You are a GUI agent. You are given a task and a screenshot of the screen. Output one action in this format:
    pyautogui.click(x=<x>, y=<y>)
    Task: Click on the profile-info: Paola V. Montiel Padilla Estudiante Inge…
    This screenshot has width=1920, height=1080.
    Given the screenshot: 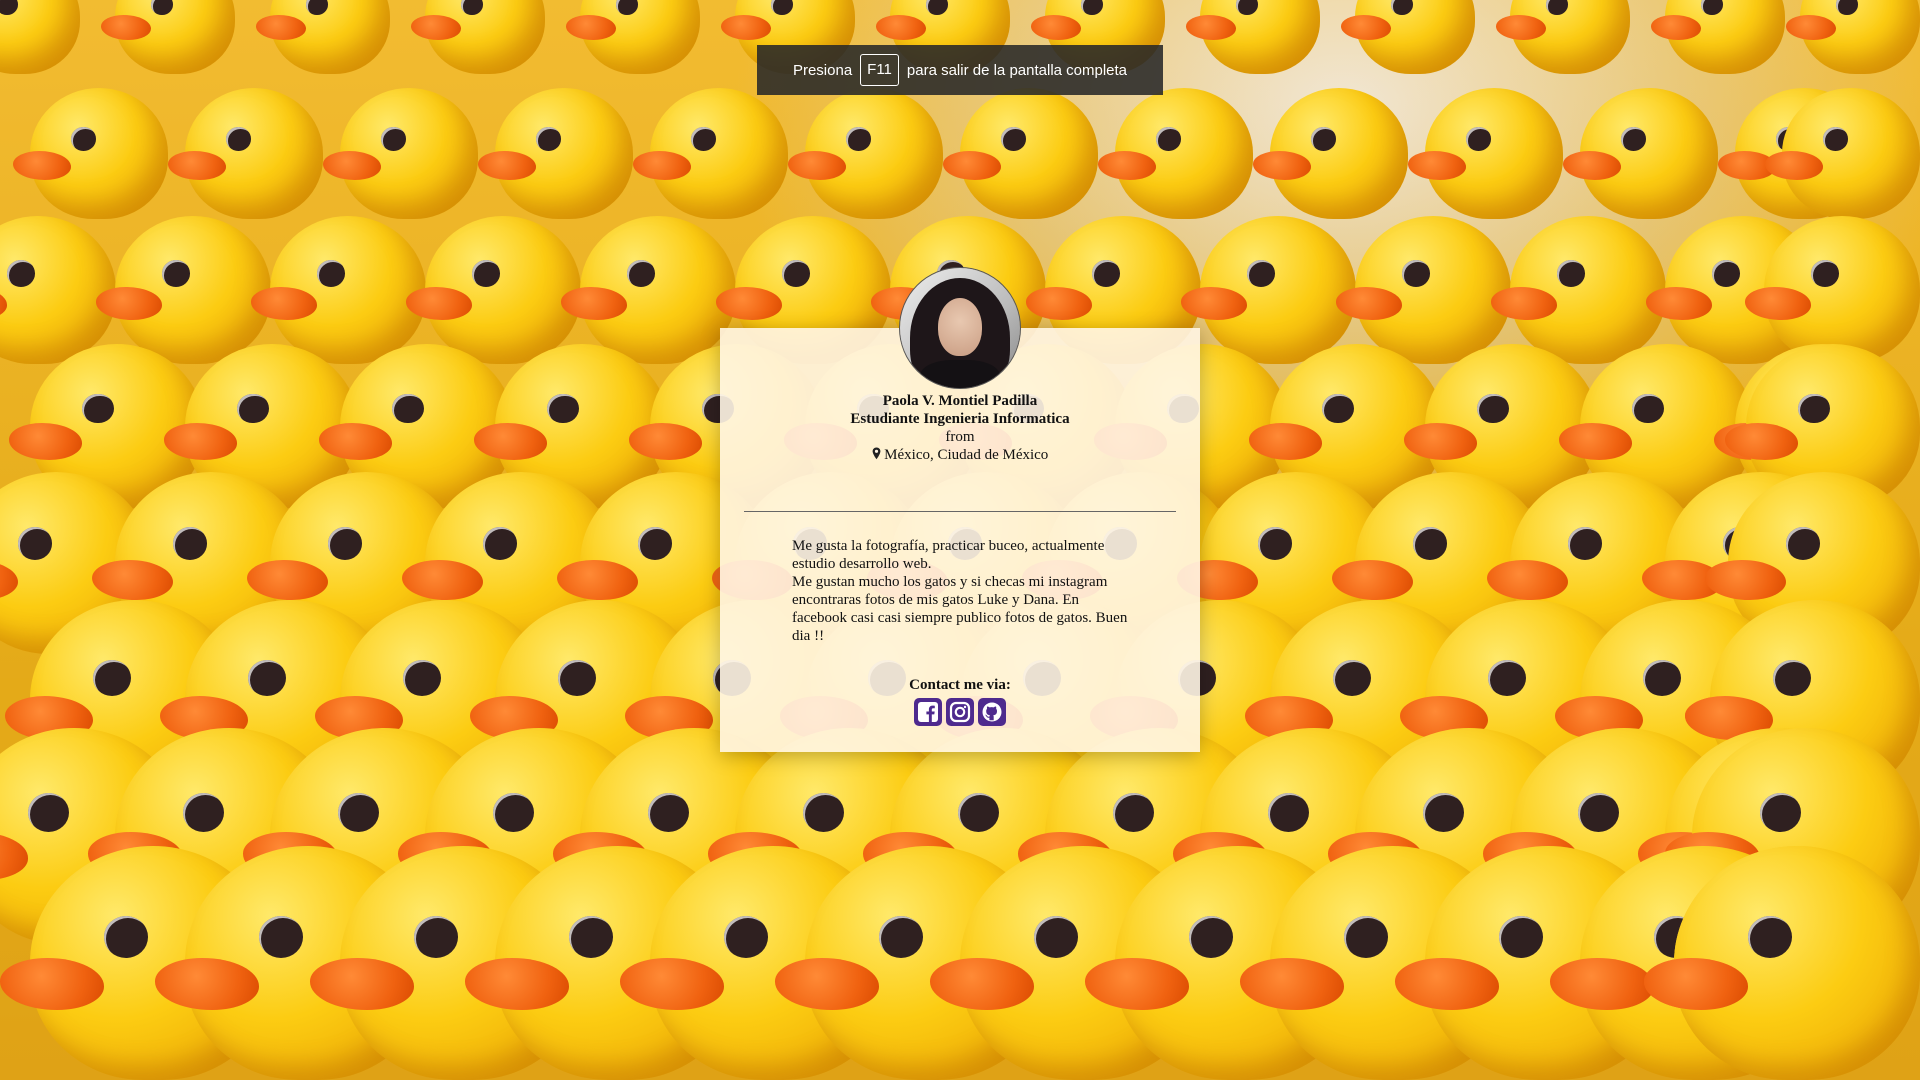 What is the action you would take?
    pyautogui.click(x=960, y=428)
    